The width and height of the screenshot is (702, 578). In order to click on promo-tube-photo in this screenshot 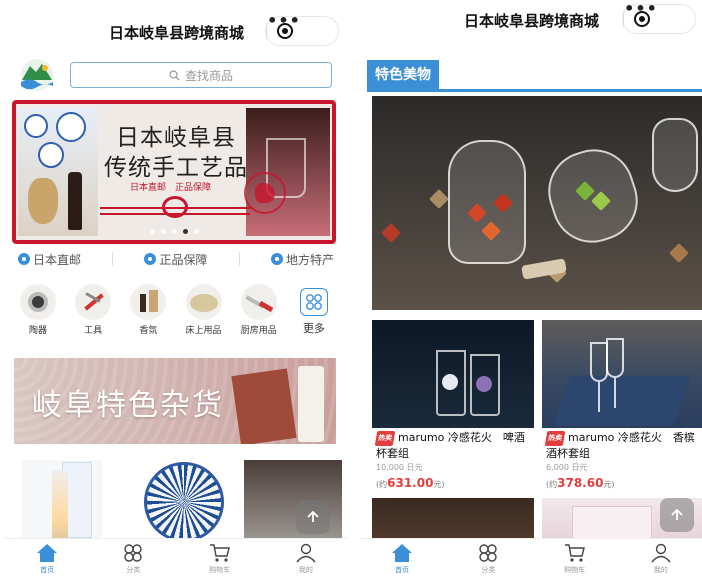, I will do `click(311, 404)`.